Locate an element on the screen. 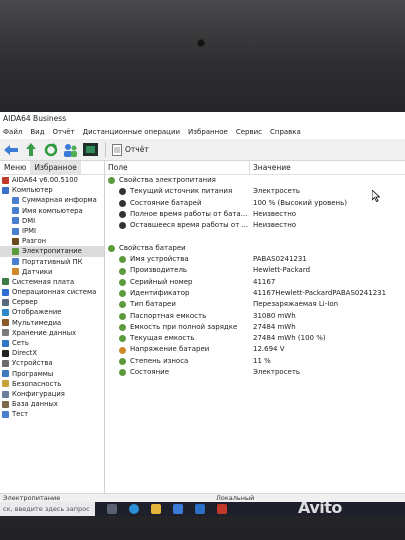 The width and height of the screenshot is (405, 540). laptop-icon is located at coordinates (15, 262).